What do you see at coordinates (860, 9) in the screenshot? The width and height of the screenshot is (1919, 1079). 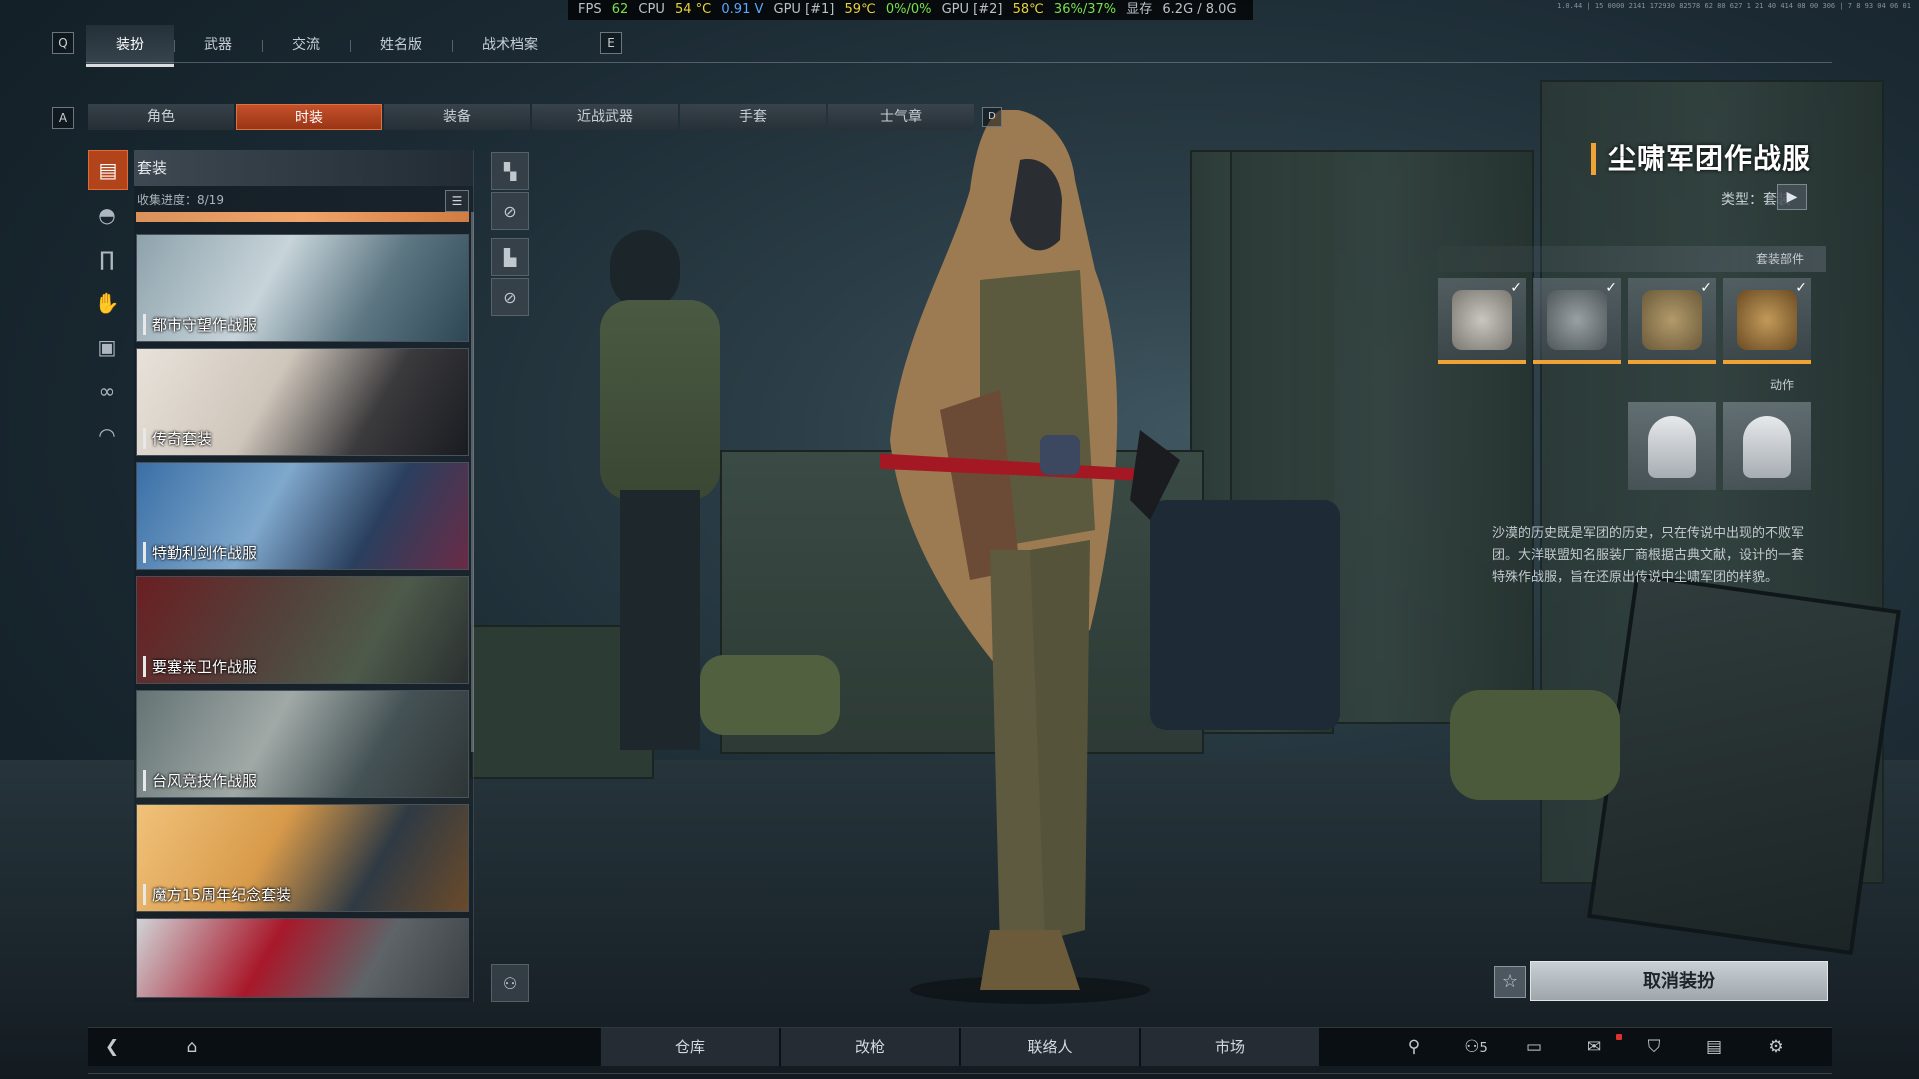 I see `gpu1-temp: 59℃` at bounding box center [860, 9].